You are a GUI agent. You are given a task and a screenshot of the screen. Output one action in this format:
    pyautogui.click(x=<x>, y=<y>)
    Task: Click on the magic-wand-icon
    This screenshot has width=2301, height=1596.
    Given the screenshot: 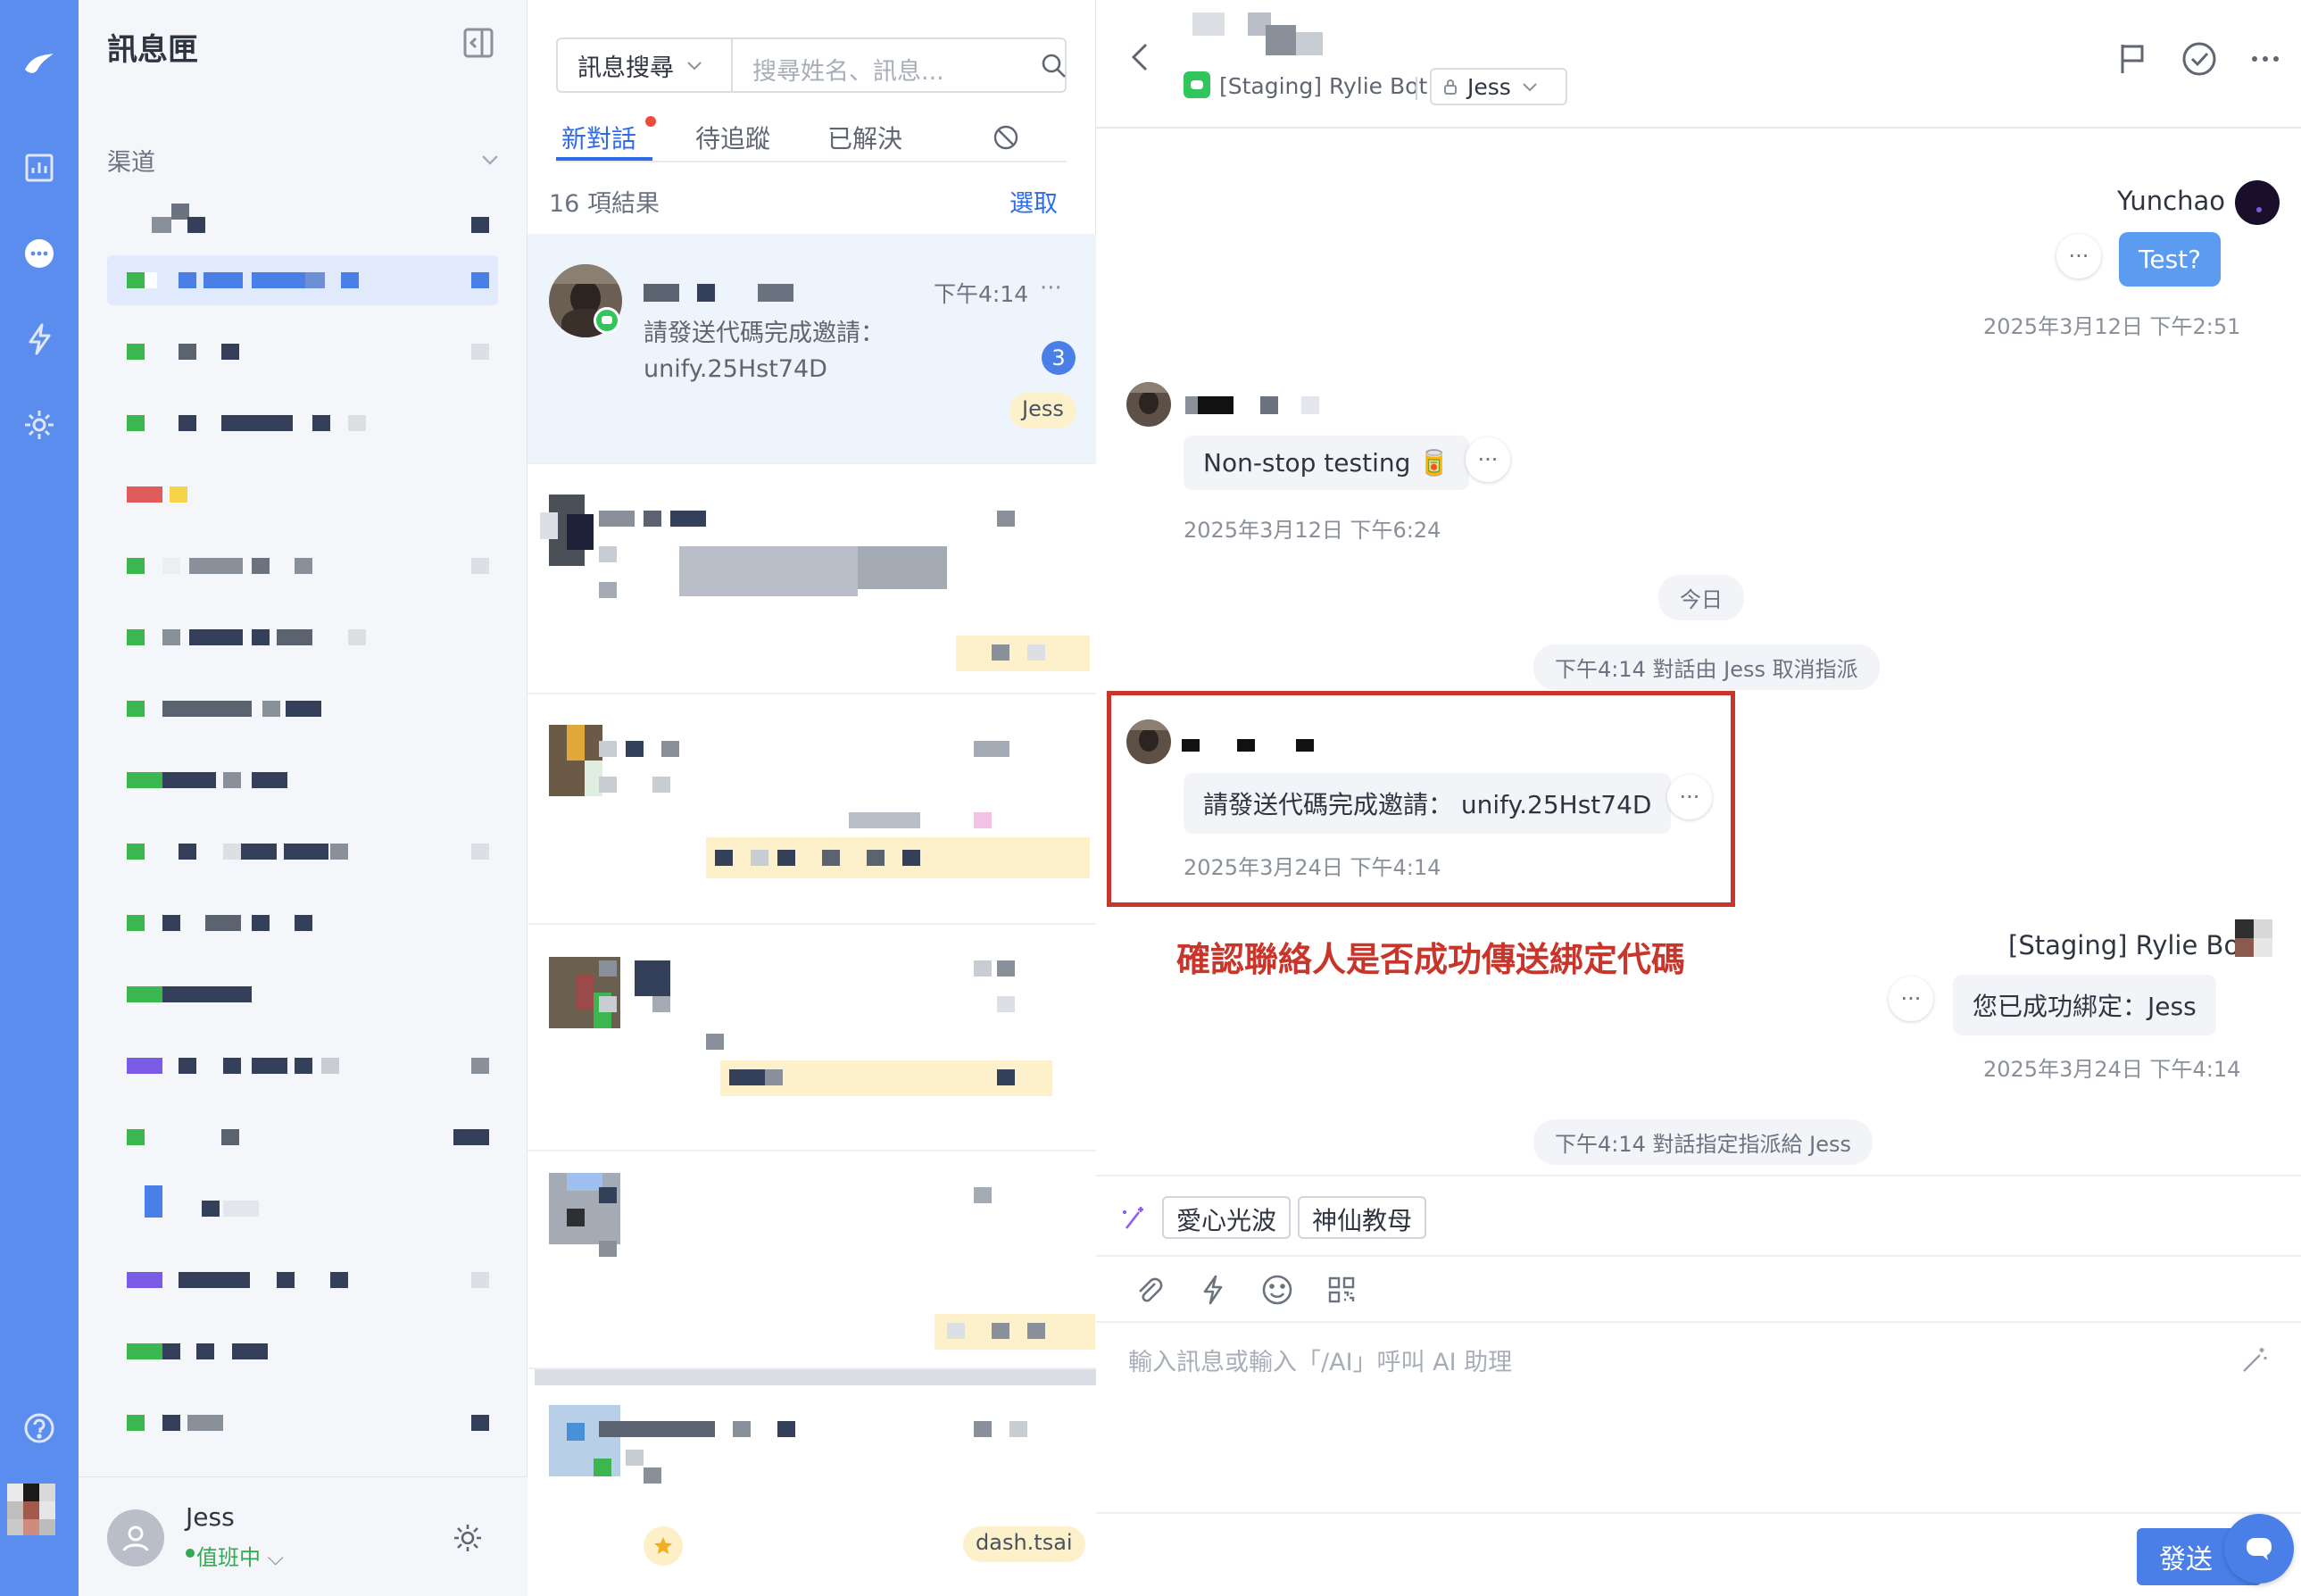 What is the action you would take?
    pyautogui.click(x=2255, y=1360)
    